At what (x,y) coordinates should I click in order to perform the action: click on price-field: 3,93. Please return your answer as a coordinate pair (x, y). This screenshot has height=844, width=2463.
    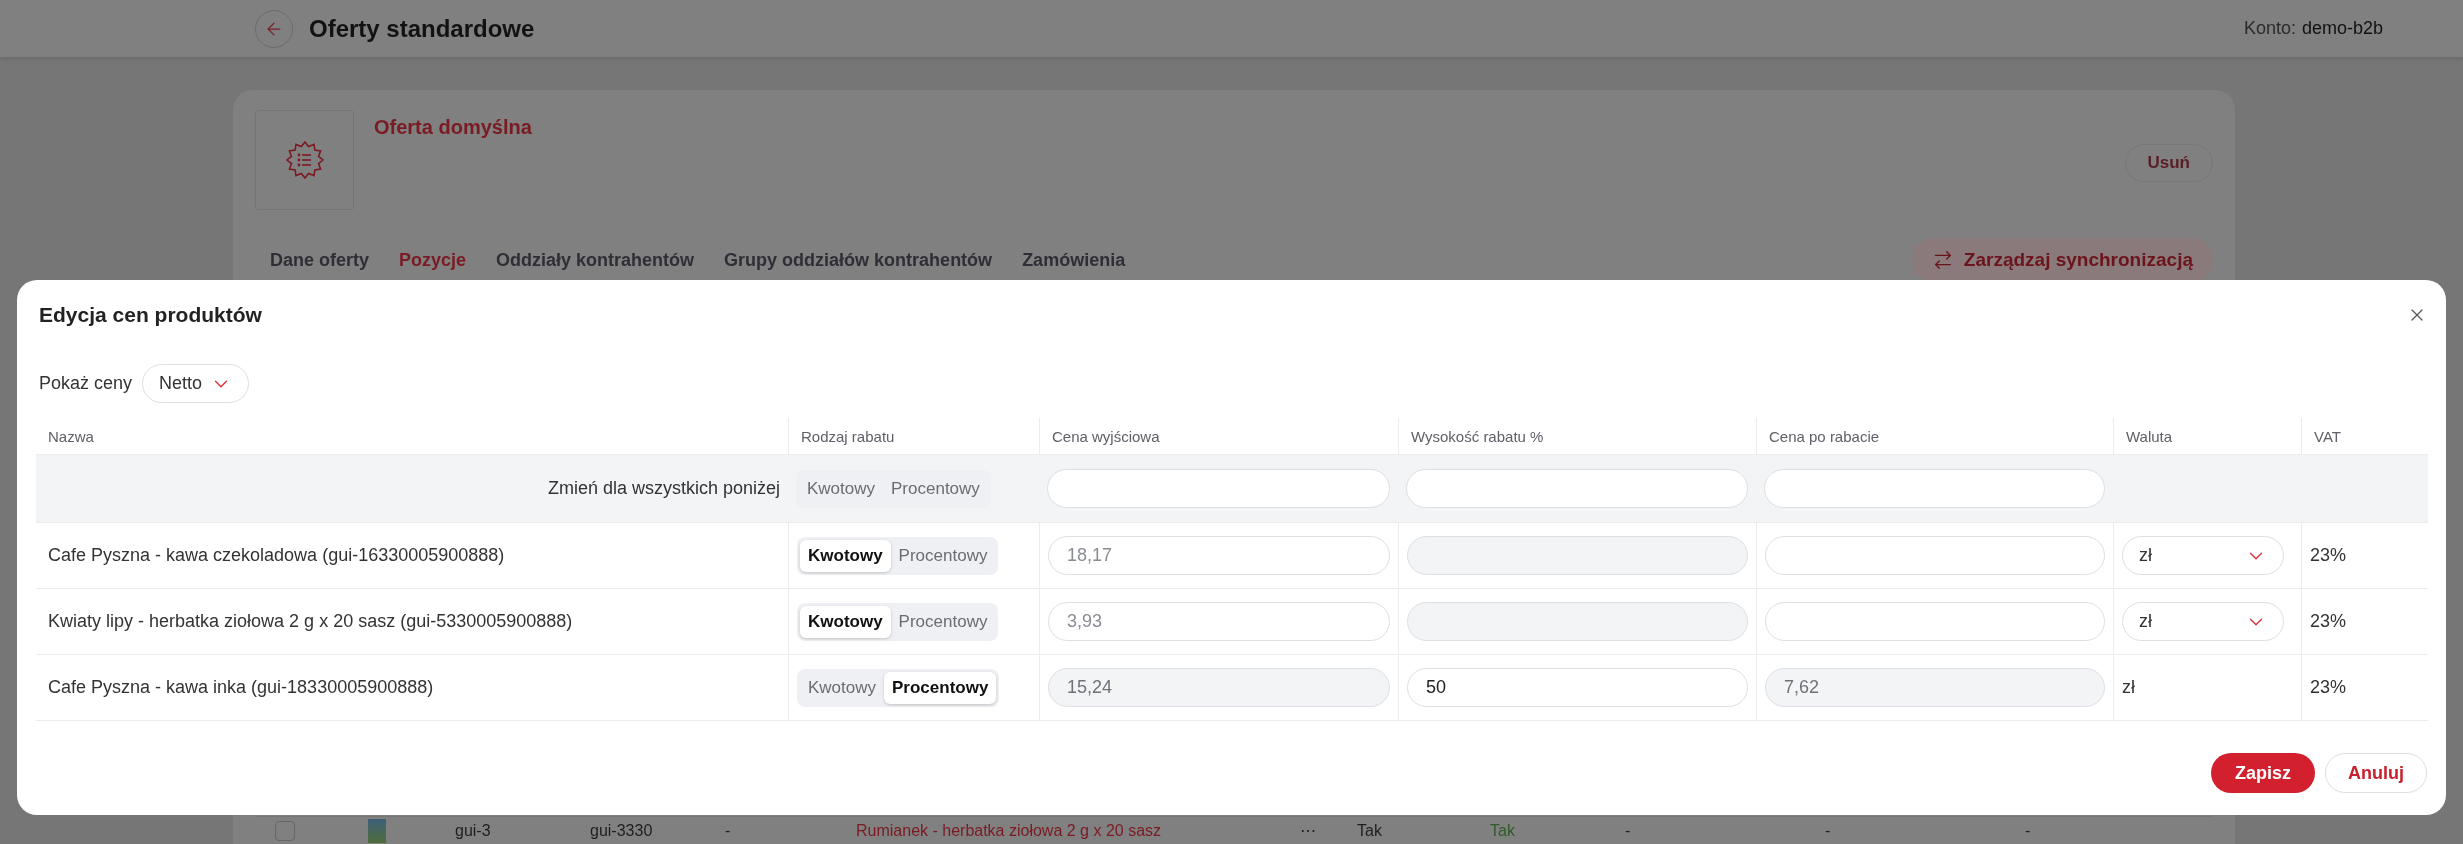
    Looking at the image, I should click on (1219, 621).